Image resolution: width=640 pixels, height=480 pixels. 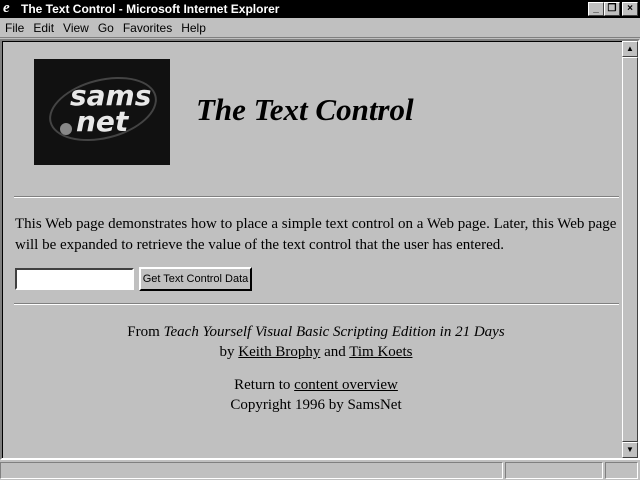 I want to click on text-control-input-wrapper, so click(x=74, y=279).